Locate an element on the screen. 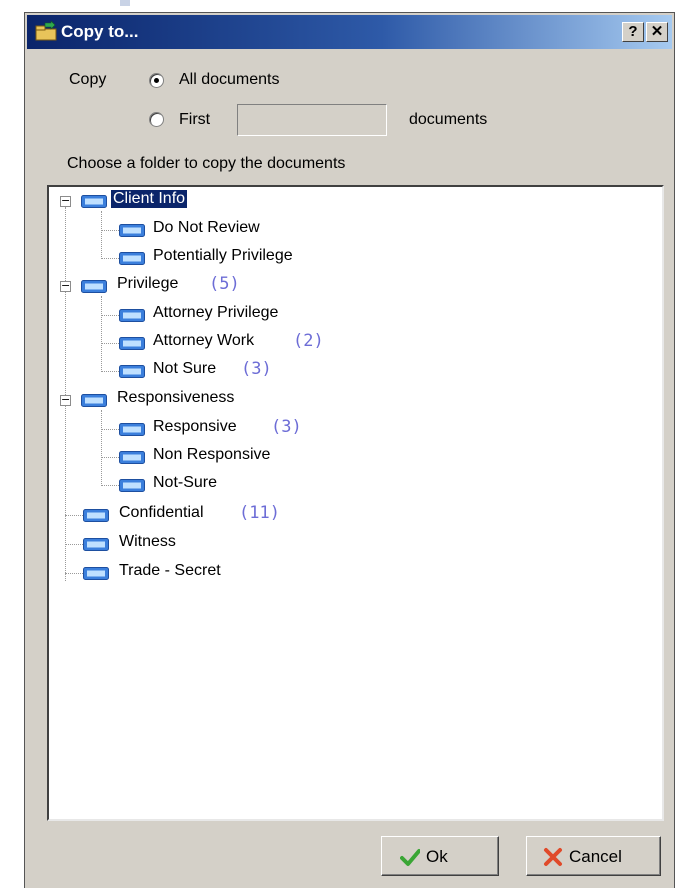 This screenshot has width=677, height=888. tree-node-responsive: Responsive is located at coordinates (195, 427).